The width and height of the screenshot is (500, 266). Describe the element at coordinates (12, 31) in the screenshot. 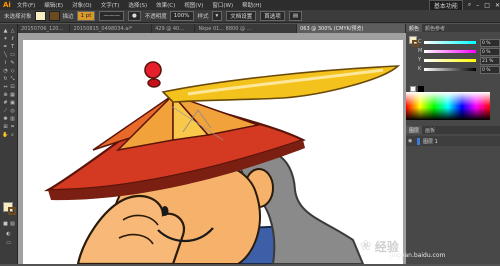

I see `direct-selection-tool-icon: △` at that location.